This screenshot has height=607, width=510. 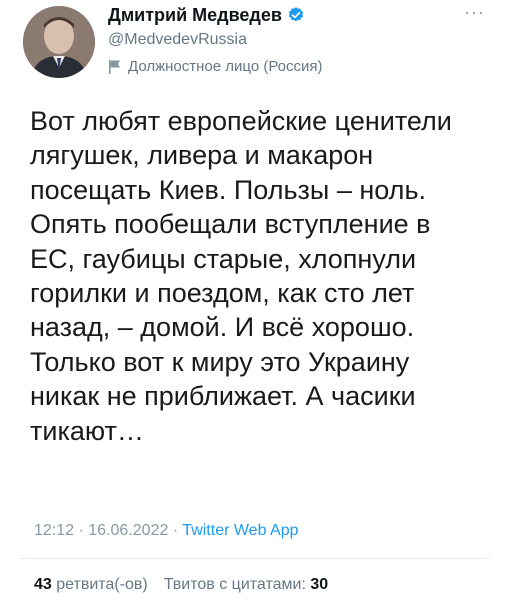 I want to click on tweet-source: Twitter Web App, so click(x=240, y=530).